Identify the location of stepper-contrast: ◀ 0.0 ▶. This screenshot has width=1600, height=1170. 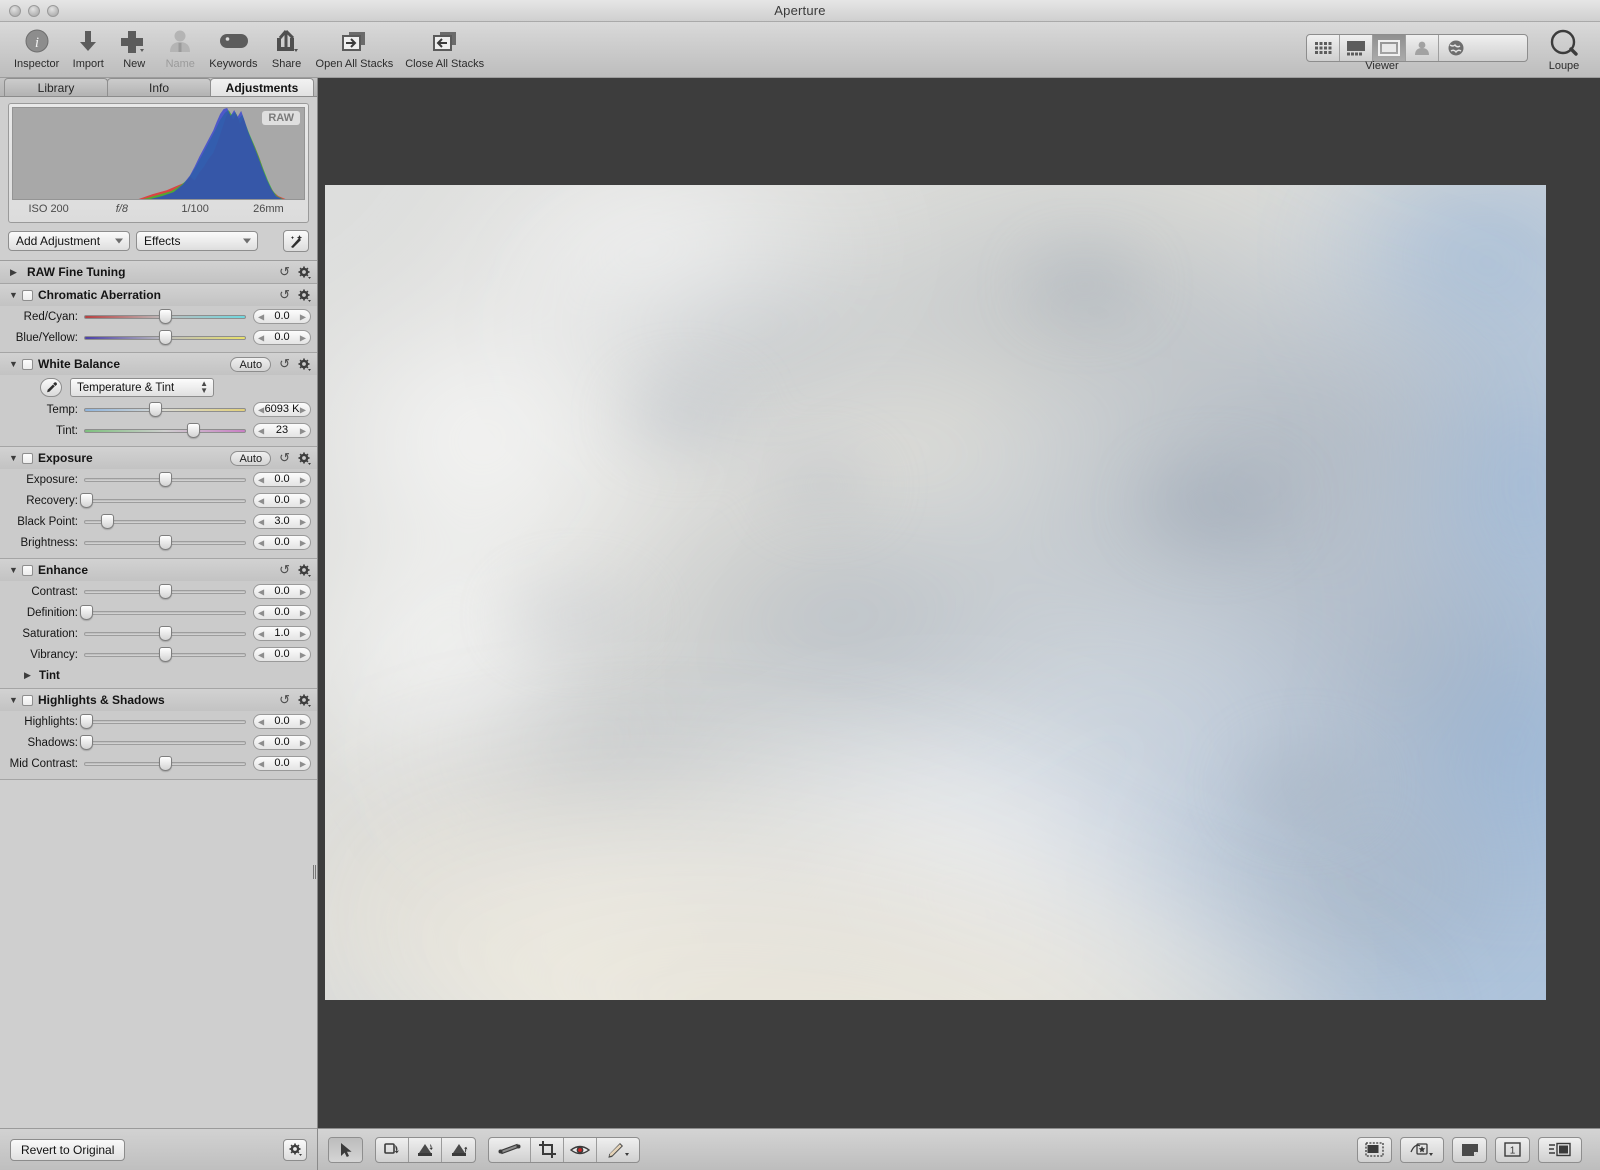
(282, 591).